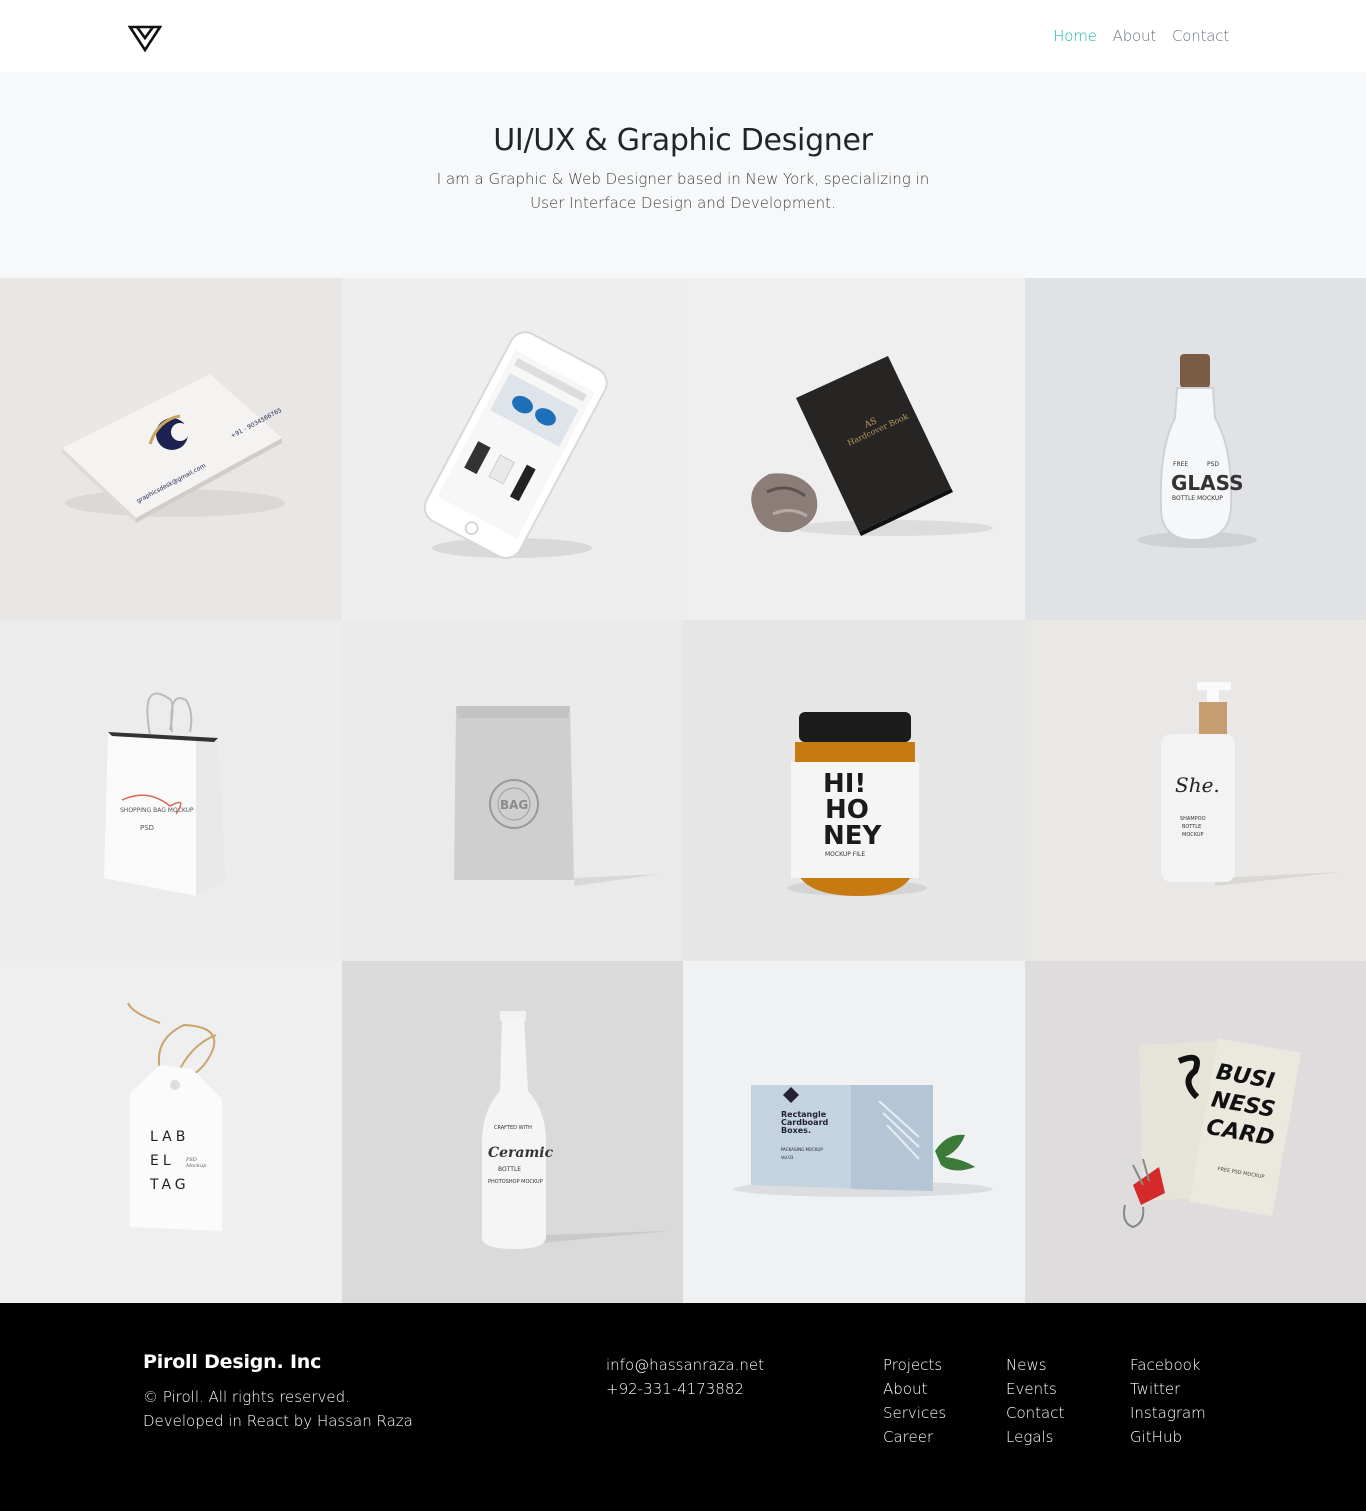  I want to click on footer-link-twitter: Twitter, so click(1168, 1389).